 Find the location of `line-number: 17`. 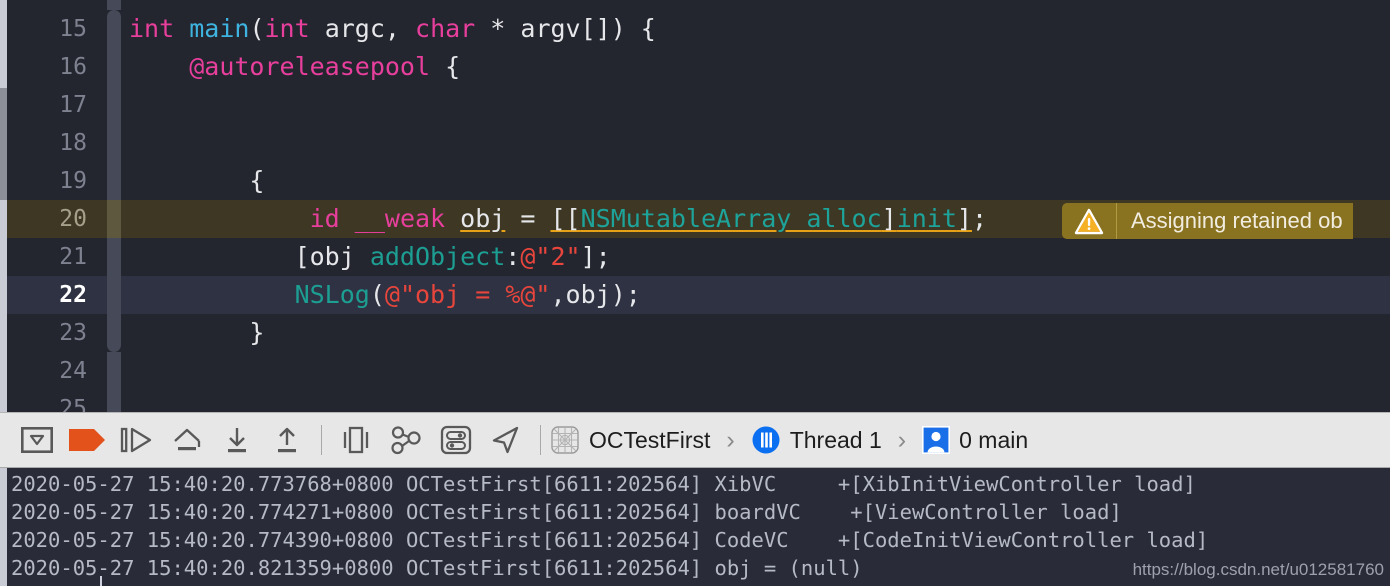

line-number: 17 is located at coordinates (53, 105).